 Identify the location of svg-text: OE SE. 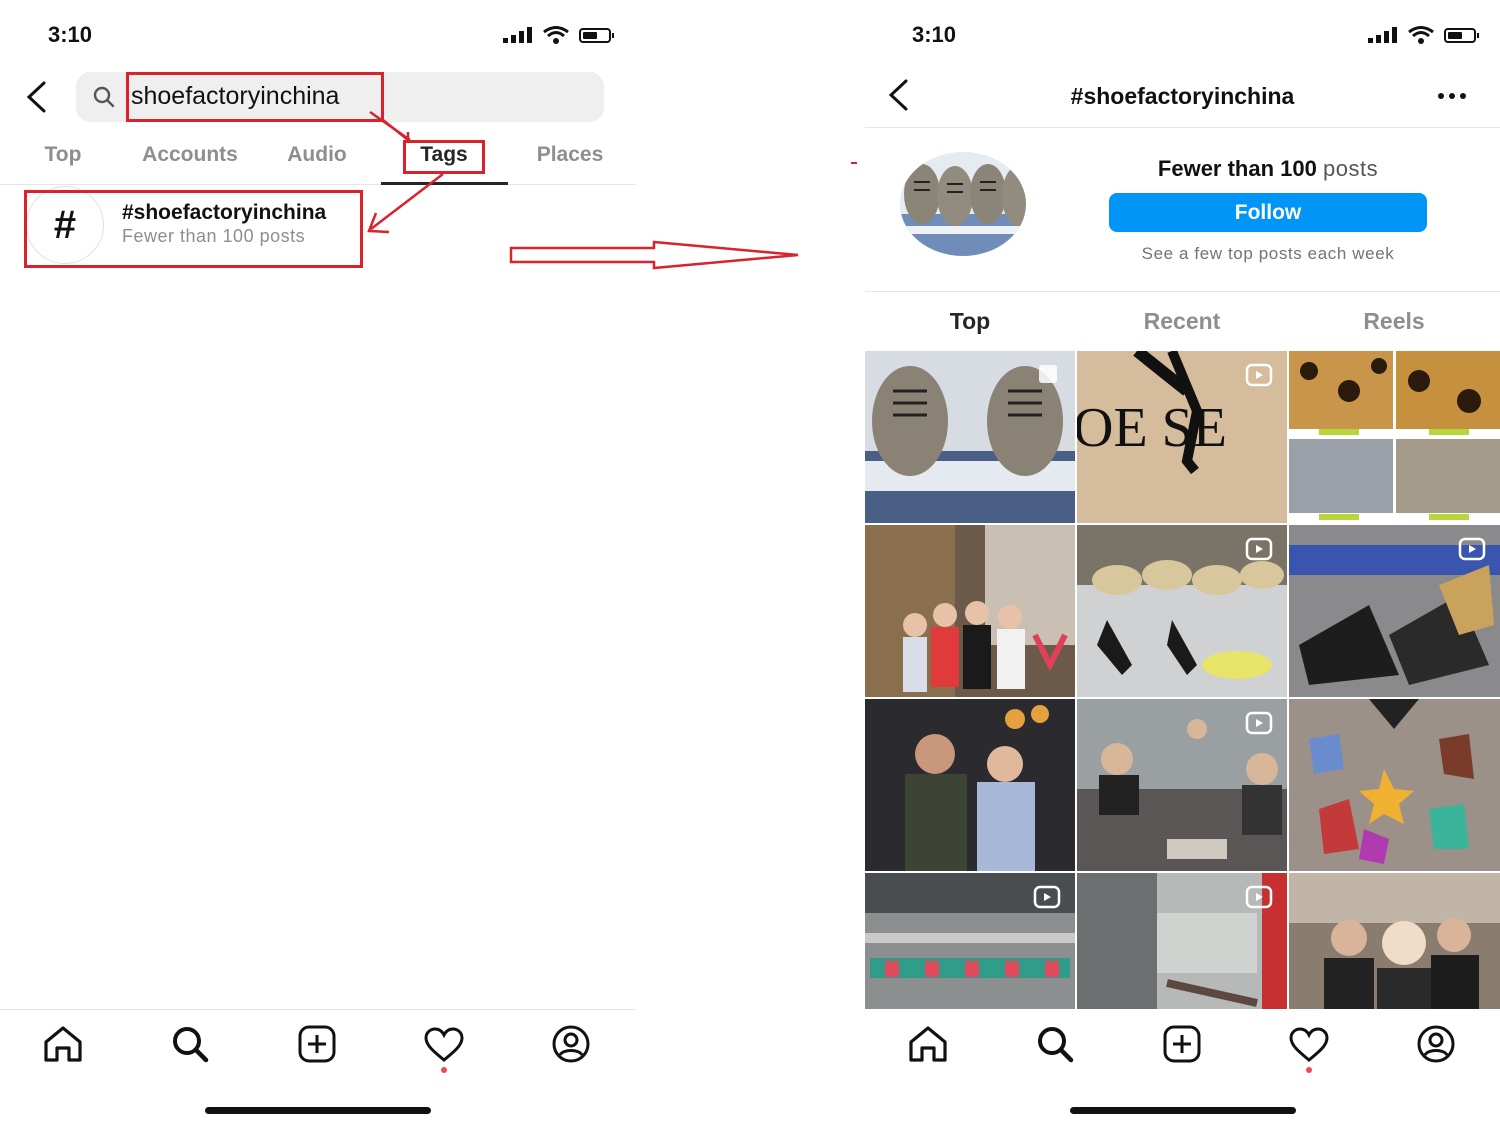
(1152, 428).